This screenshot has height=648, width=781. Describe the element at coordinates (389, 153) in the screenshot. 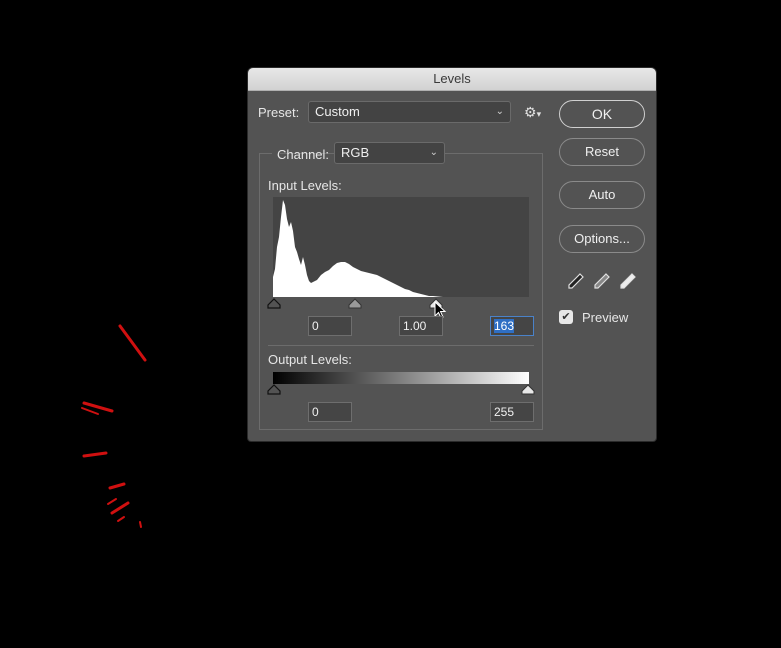

I see `channel-select: RGB ⌄` at that location.